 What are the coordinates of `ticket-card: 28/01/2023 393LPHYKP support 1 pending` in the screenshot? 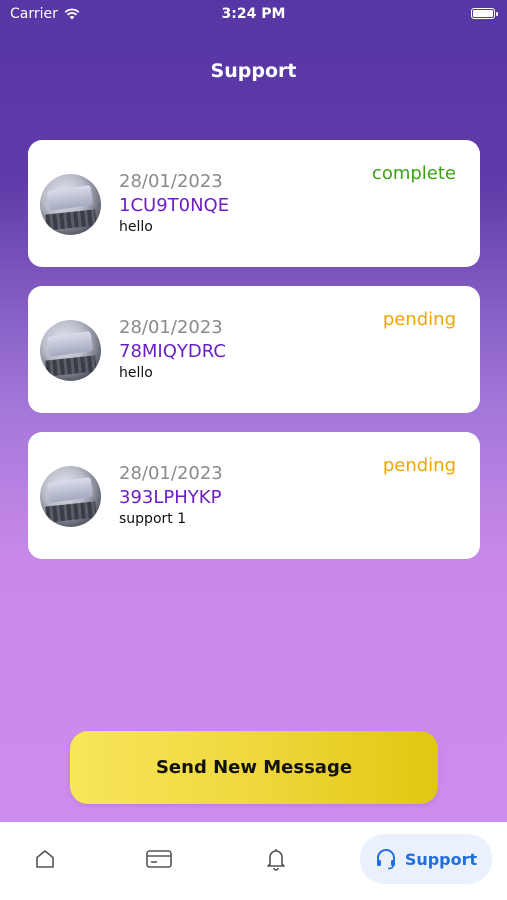 It's located at (254, 495).